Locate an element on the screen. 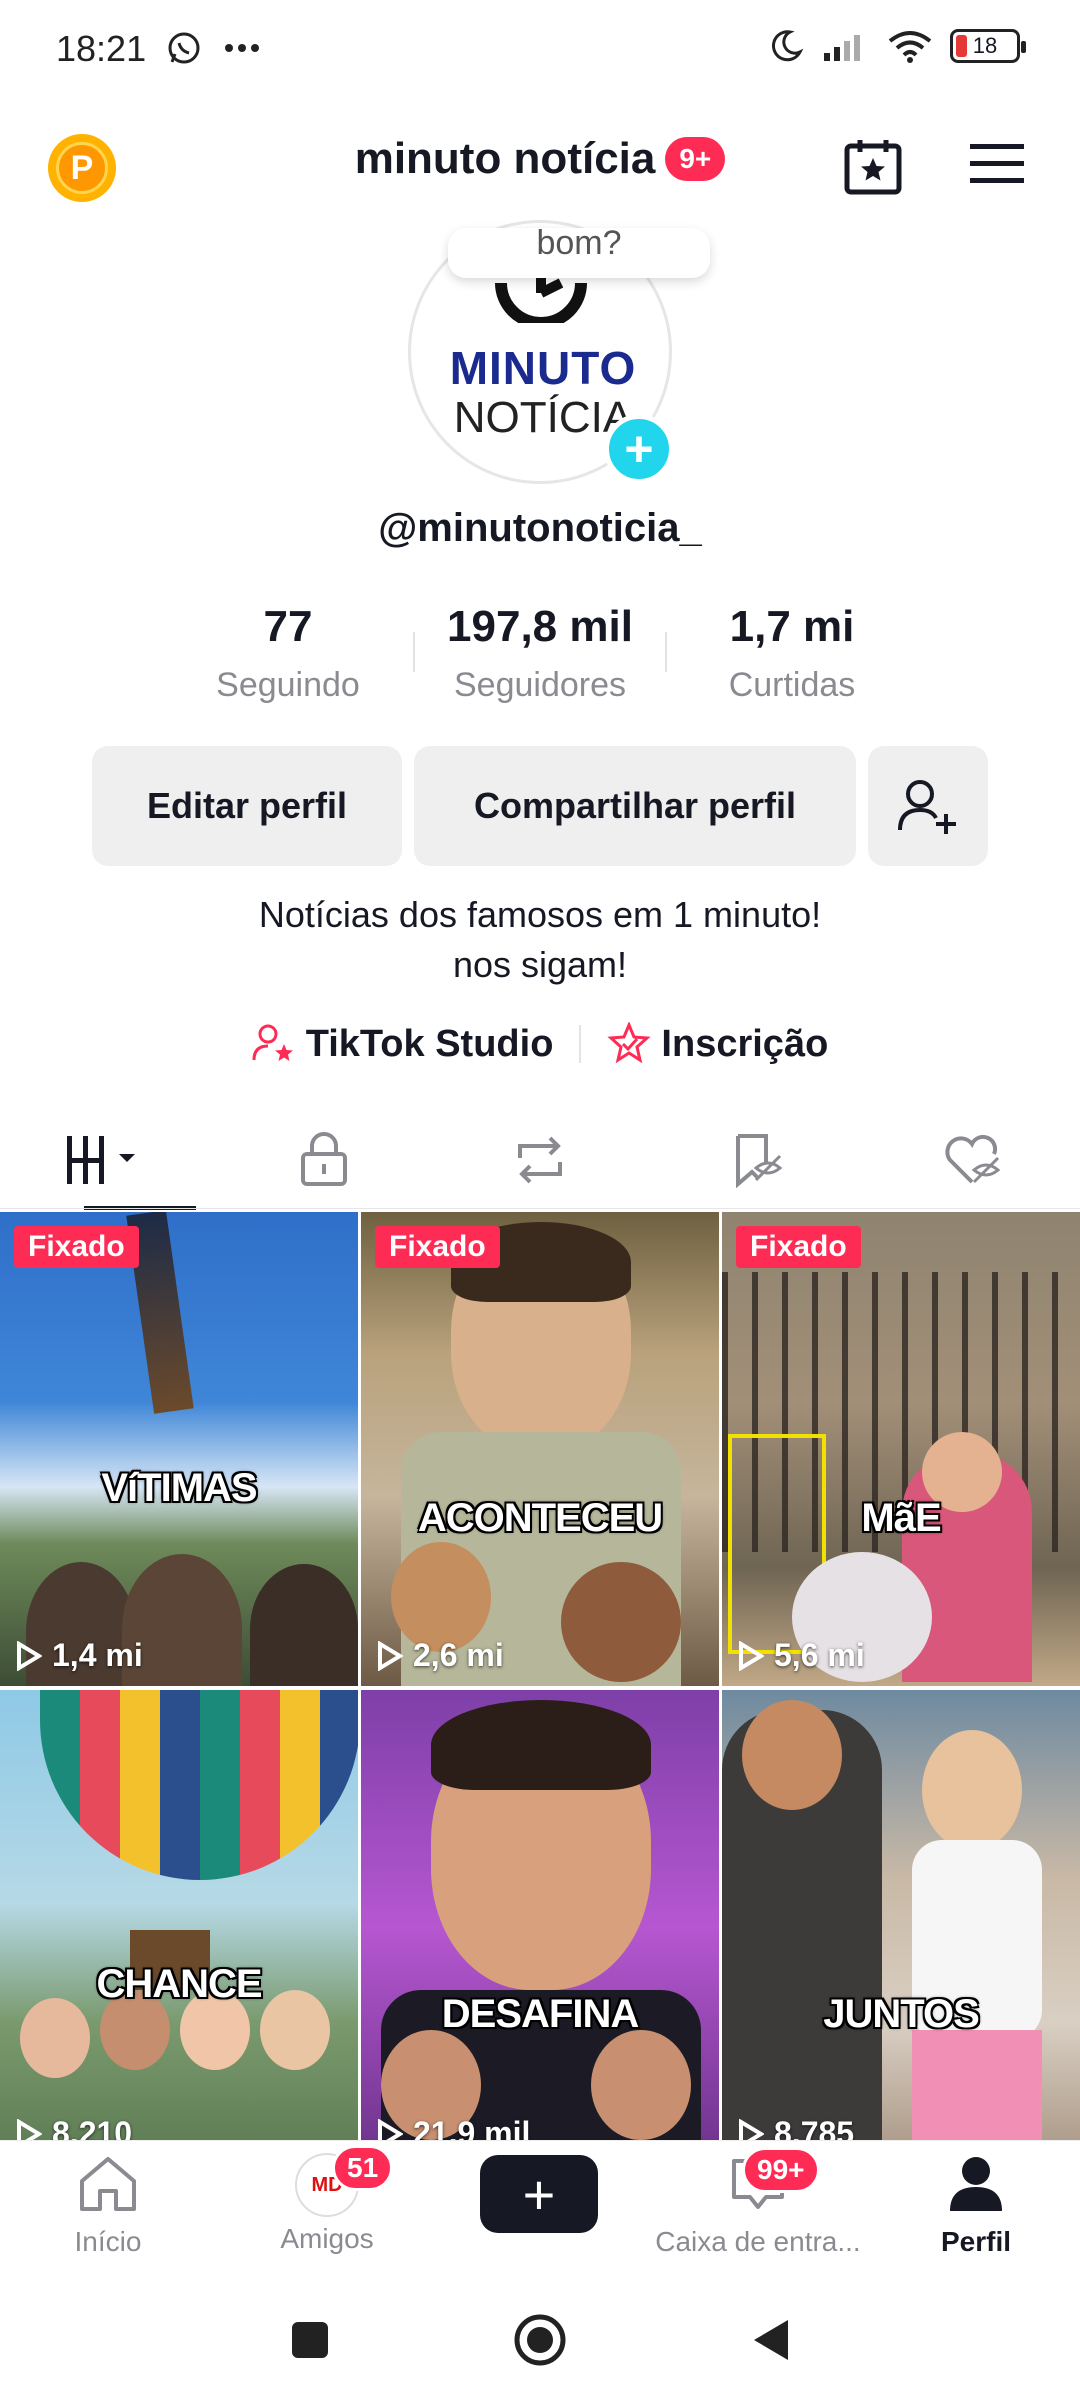 This screenshot has width=1080, height=2400. nav-profile: Perfil is located at coordinates (976, 2205).